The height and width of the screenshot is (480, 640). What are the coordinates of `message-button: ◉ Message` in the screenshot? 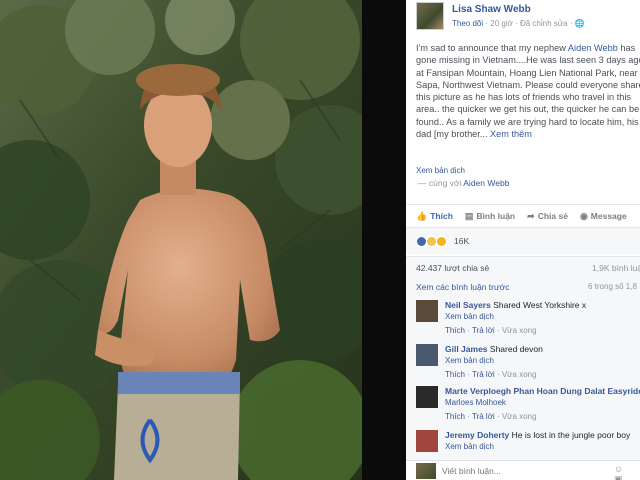 It's located at (603, 216).